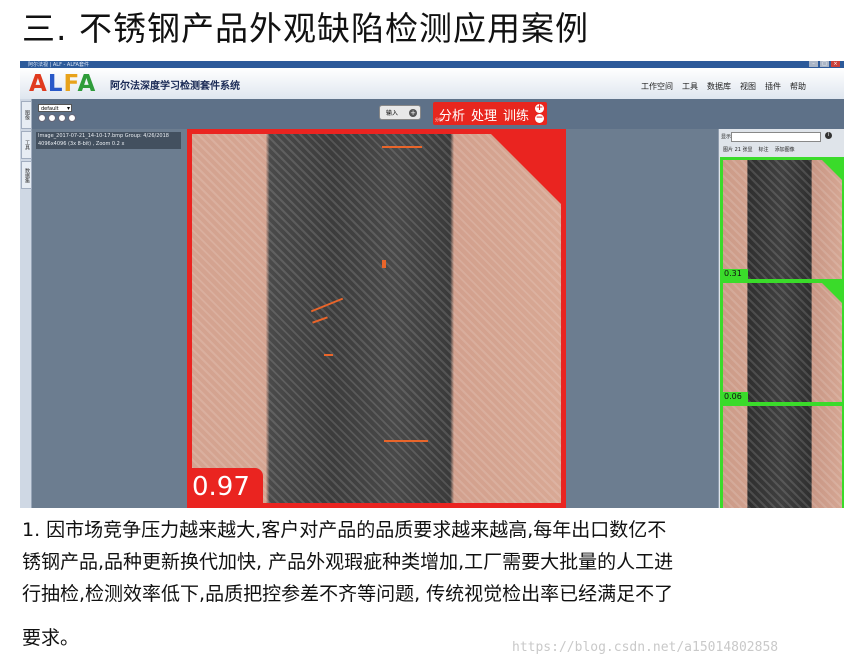 The height and width of the screenshot is (670, 862). What do you see at coordinates (690, 86) in the screenshot?
I see `menu-tools: 工具` at bounding box center [690, 86].